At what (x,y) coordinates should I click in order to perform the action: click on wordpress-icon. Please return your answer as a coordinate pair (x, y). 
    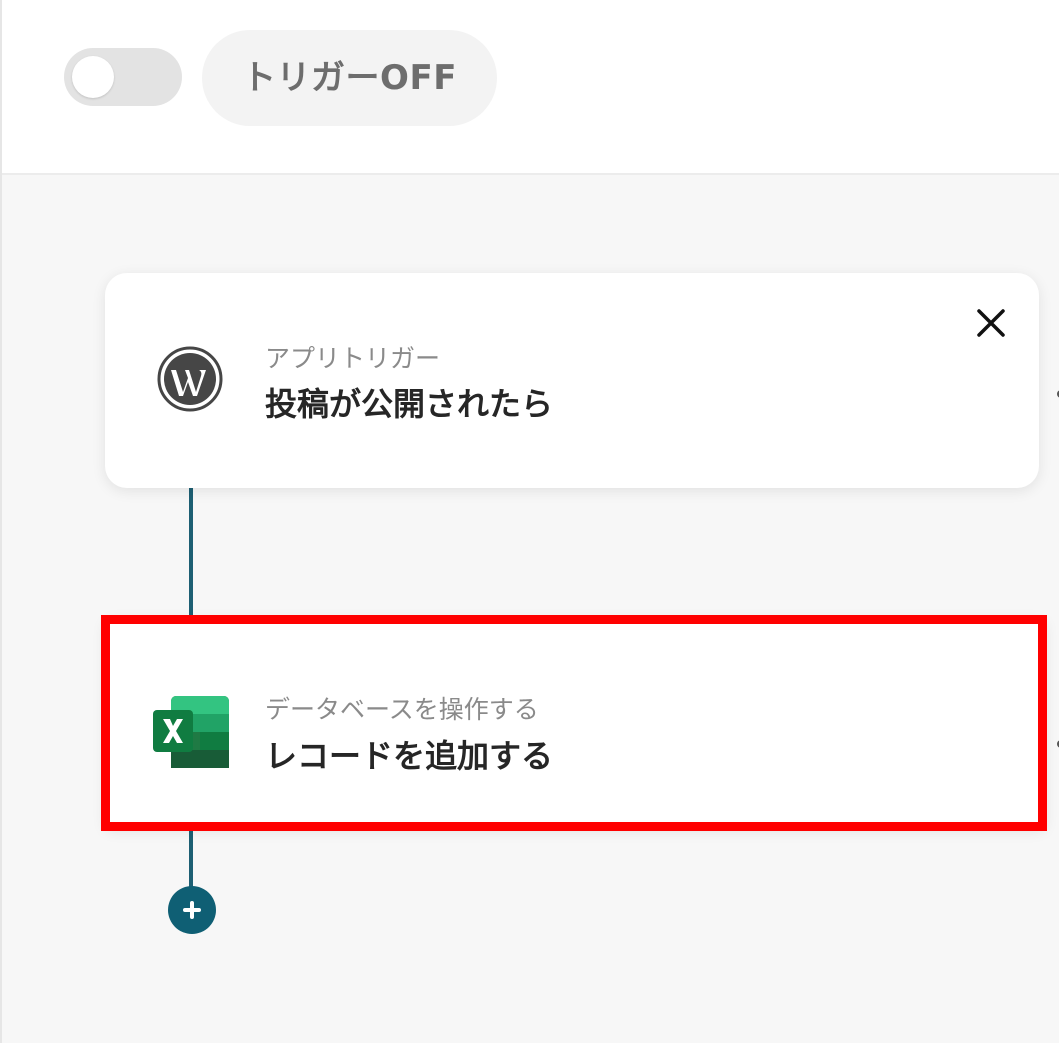
    Looking at the image, I should click on (190, 379).